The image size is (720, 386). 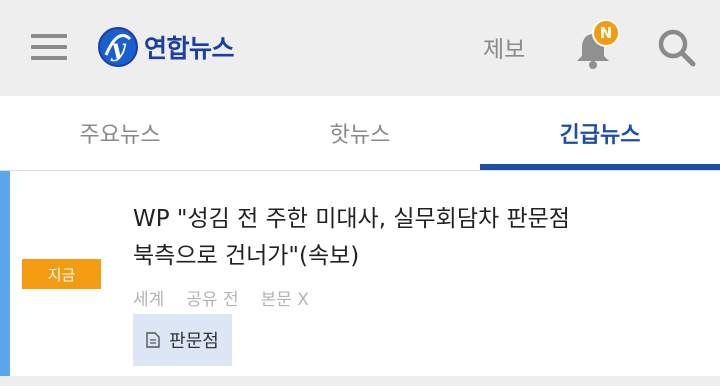 I want to click on meta-section: 세계, so click(x=149, y=300).